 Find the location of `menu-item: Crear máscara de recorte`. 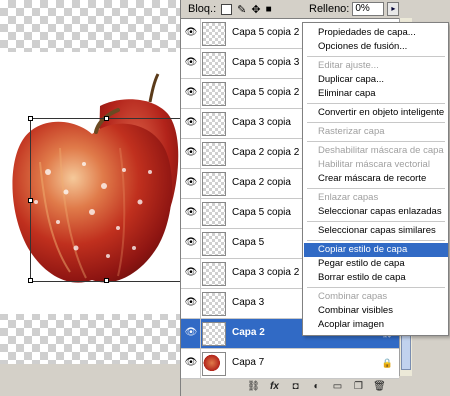

menu-item: Crear máscara de recorte is located at coordinates (376, 179).